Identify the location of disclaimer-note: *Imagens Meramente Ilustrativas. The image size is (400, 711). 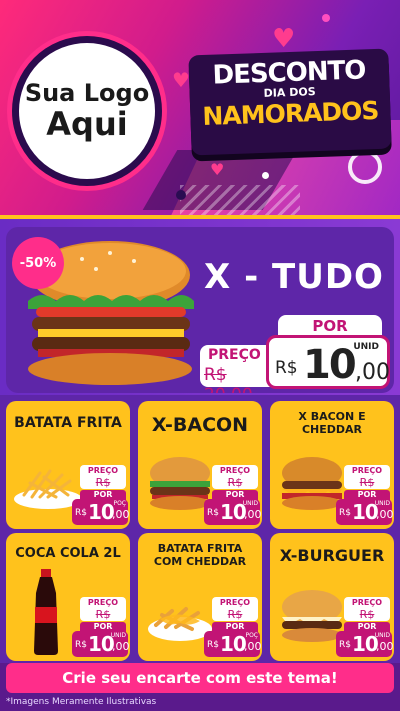
(81, 702).